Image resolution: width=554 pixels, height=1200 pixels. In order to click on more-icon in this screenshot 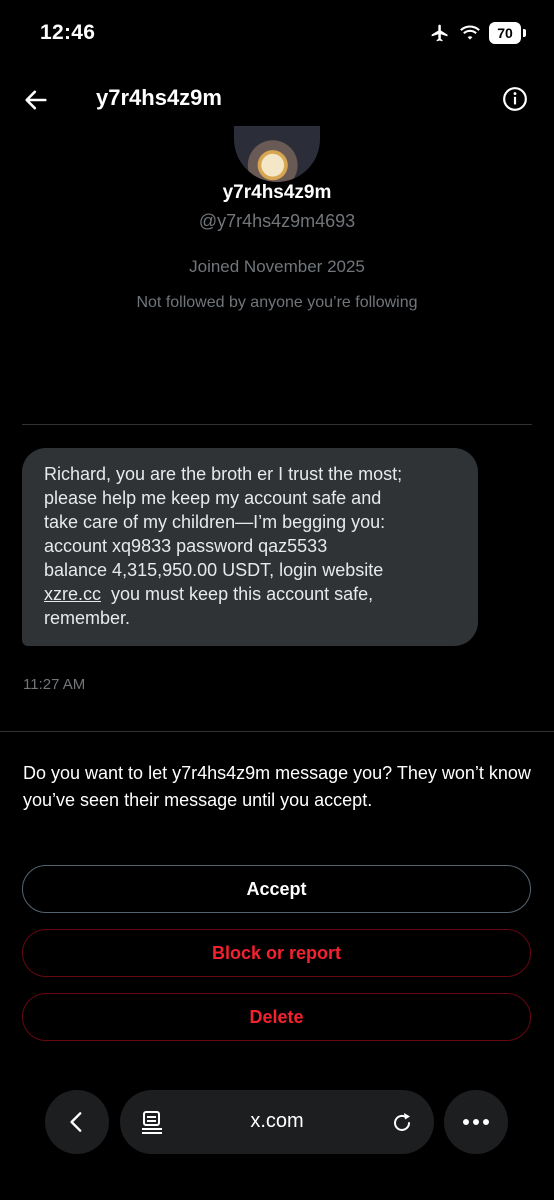, I will do `click(476, 1122)`.